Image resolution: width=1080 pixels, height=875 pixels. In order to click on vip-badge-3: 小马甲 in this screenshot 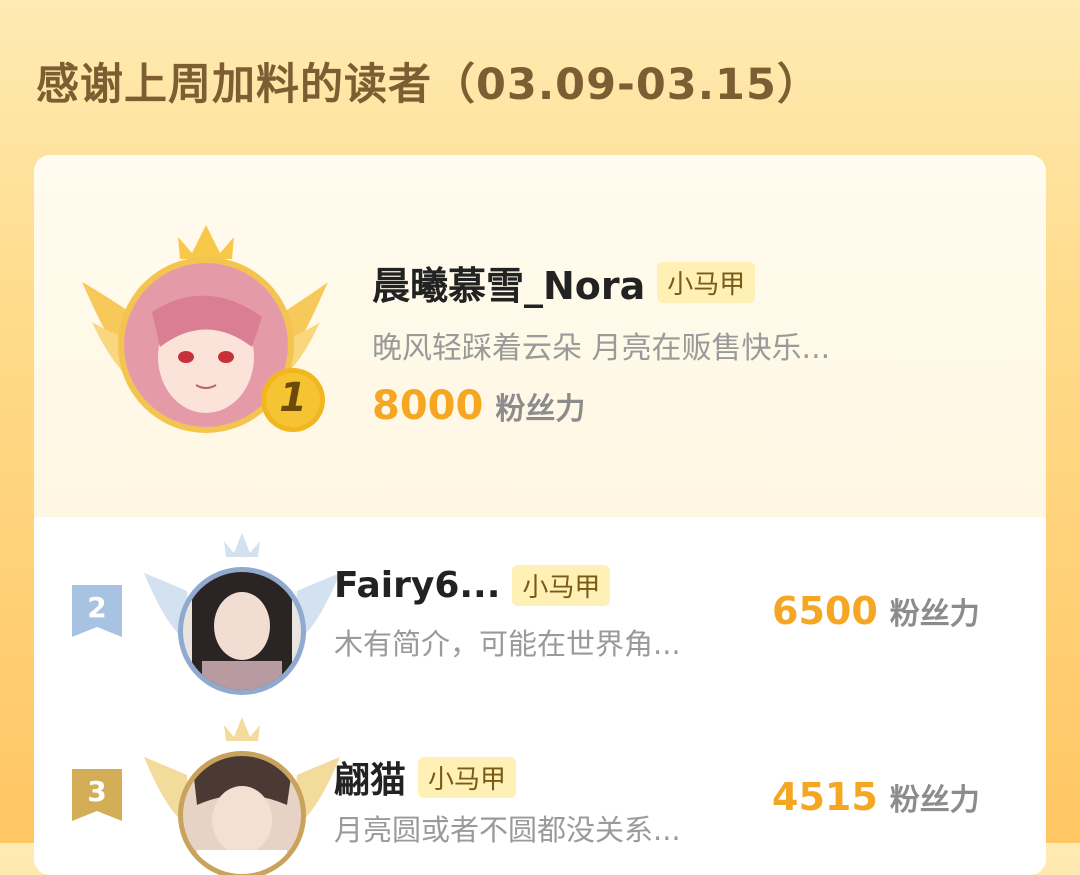, I will do `click(467, 777)`.